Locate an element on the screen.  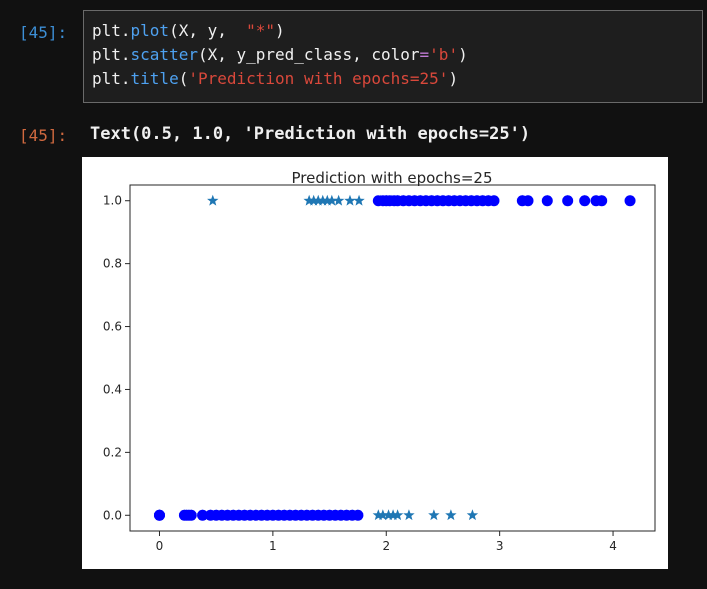
code-token: title is located at coordinates (154, 78).